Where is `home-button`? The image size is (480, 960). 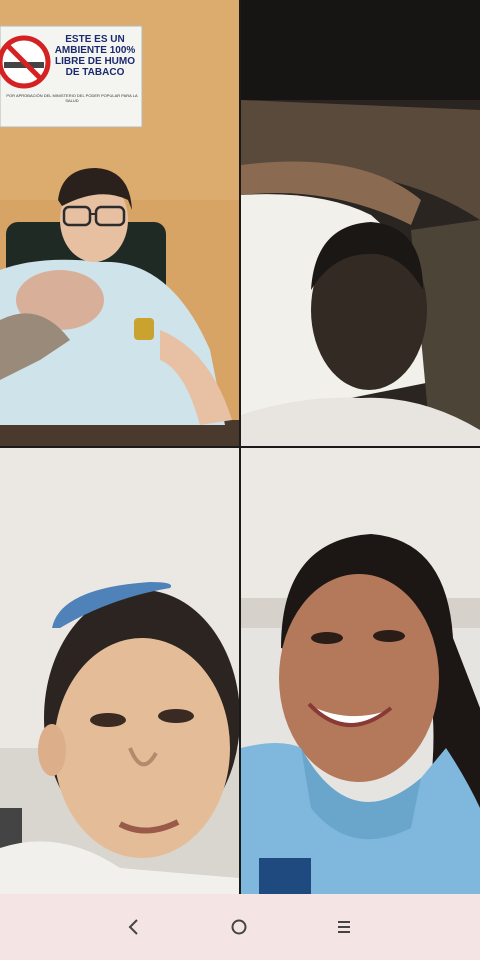 home-button is located at coordinates (239, 927).